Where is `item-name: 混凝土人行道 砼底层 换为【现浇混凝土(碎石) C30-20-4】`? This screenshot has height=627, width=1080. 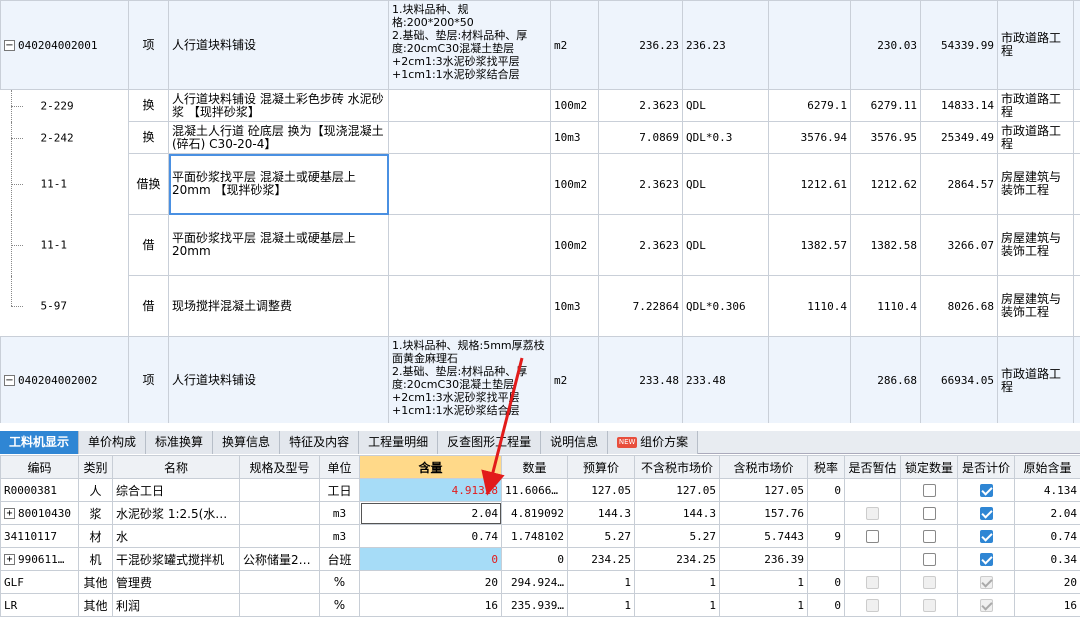 item-name: 混凝土人行道 砼底层 换为【现浇混凝土(碎石) C30-20-4】 is located at coordinates (278, 137).